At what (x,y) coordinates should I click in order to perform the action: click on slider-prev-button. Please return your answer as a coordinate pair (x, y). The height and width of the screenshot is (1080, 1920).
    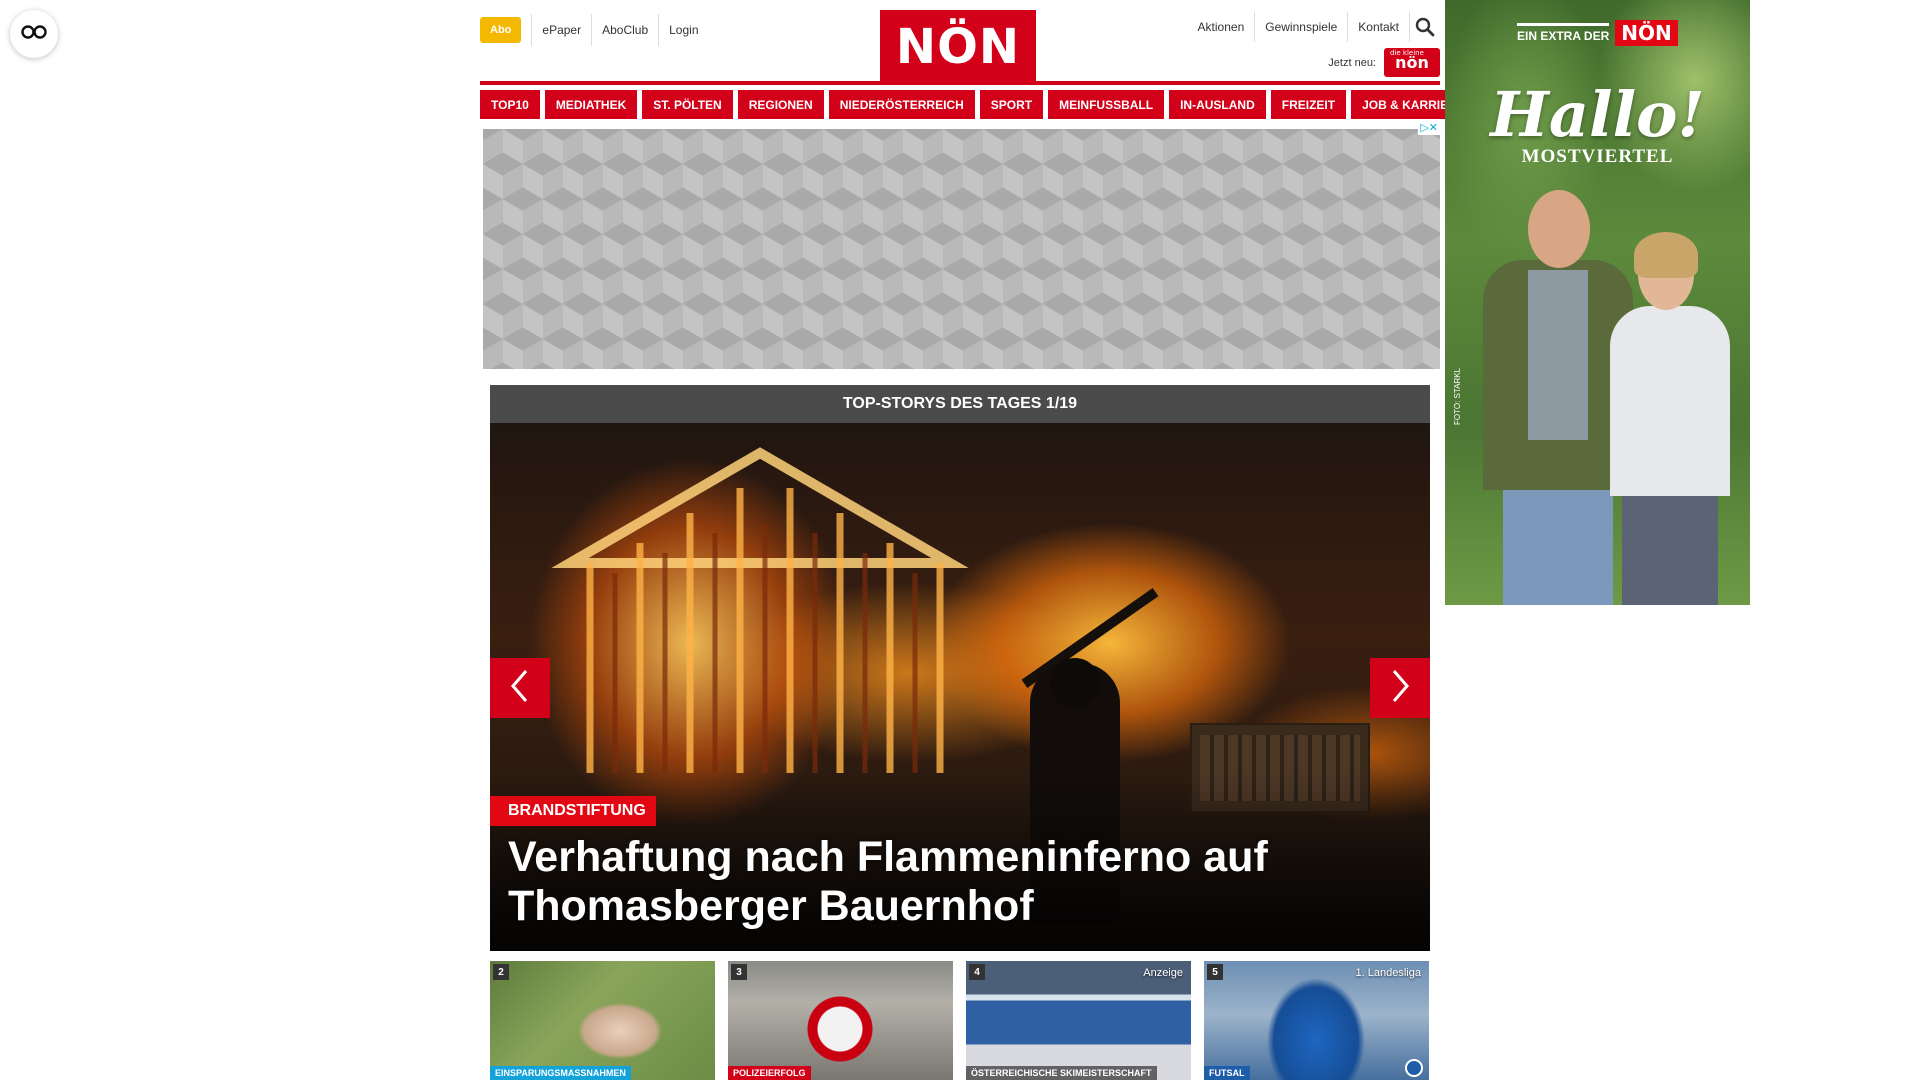
    Looking at the image, I should click on (520, 688).